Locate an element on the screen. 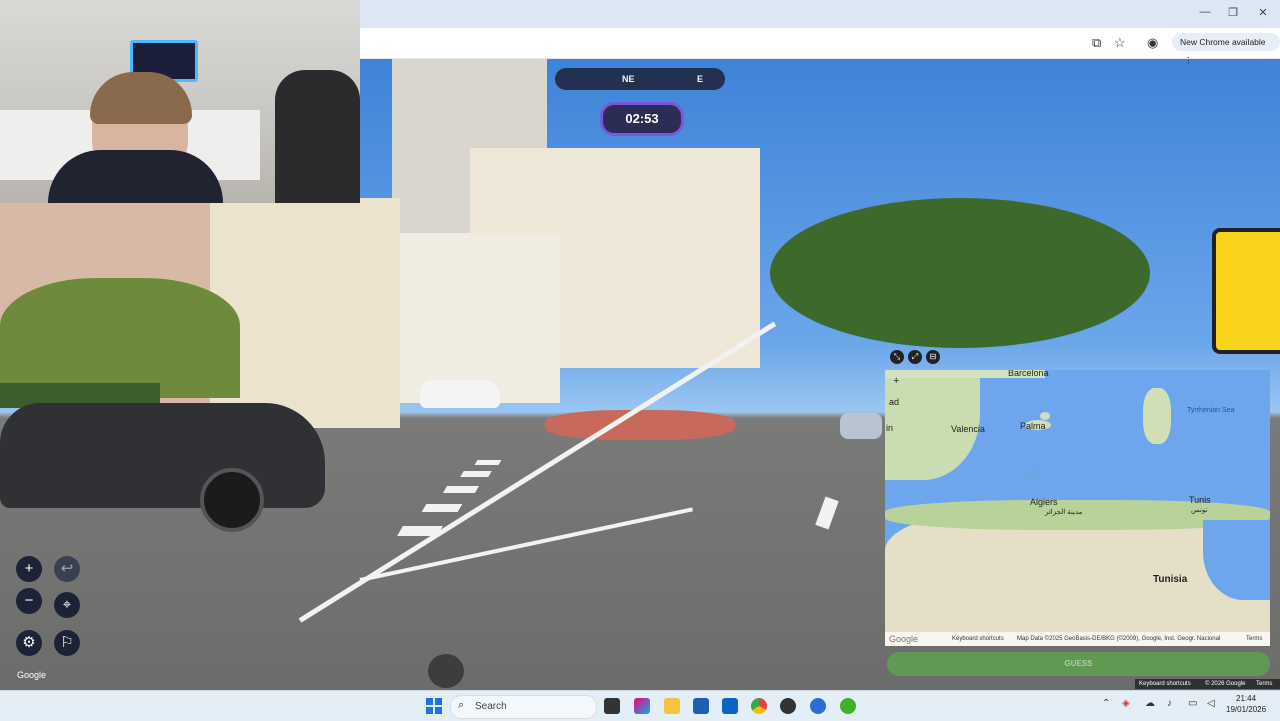 Image resolution: width=1280 pixels, height=721 pixels. install-app-icon: ⧉ is located at coordinates (1096, 43).